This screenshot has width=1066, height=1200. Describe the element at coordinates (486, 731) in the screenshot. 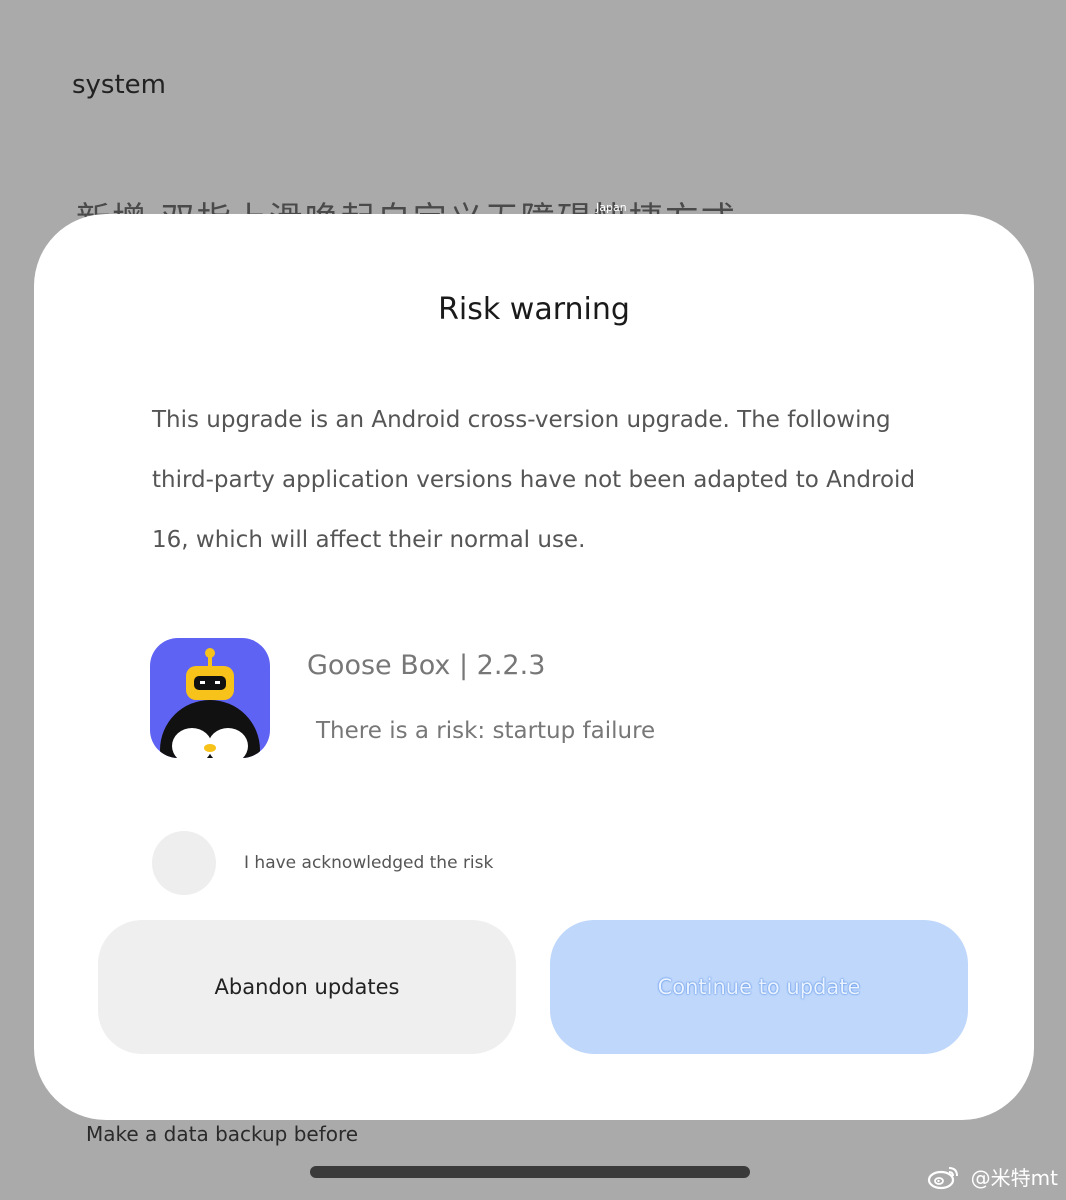

I see `app-risk-text: There is a risk: startup failure` at that location.